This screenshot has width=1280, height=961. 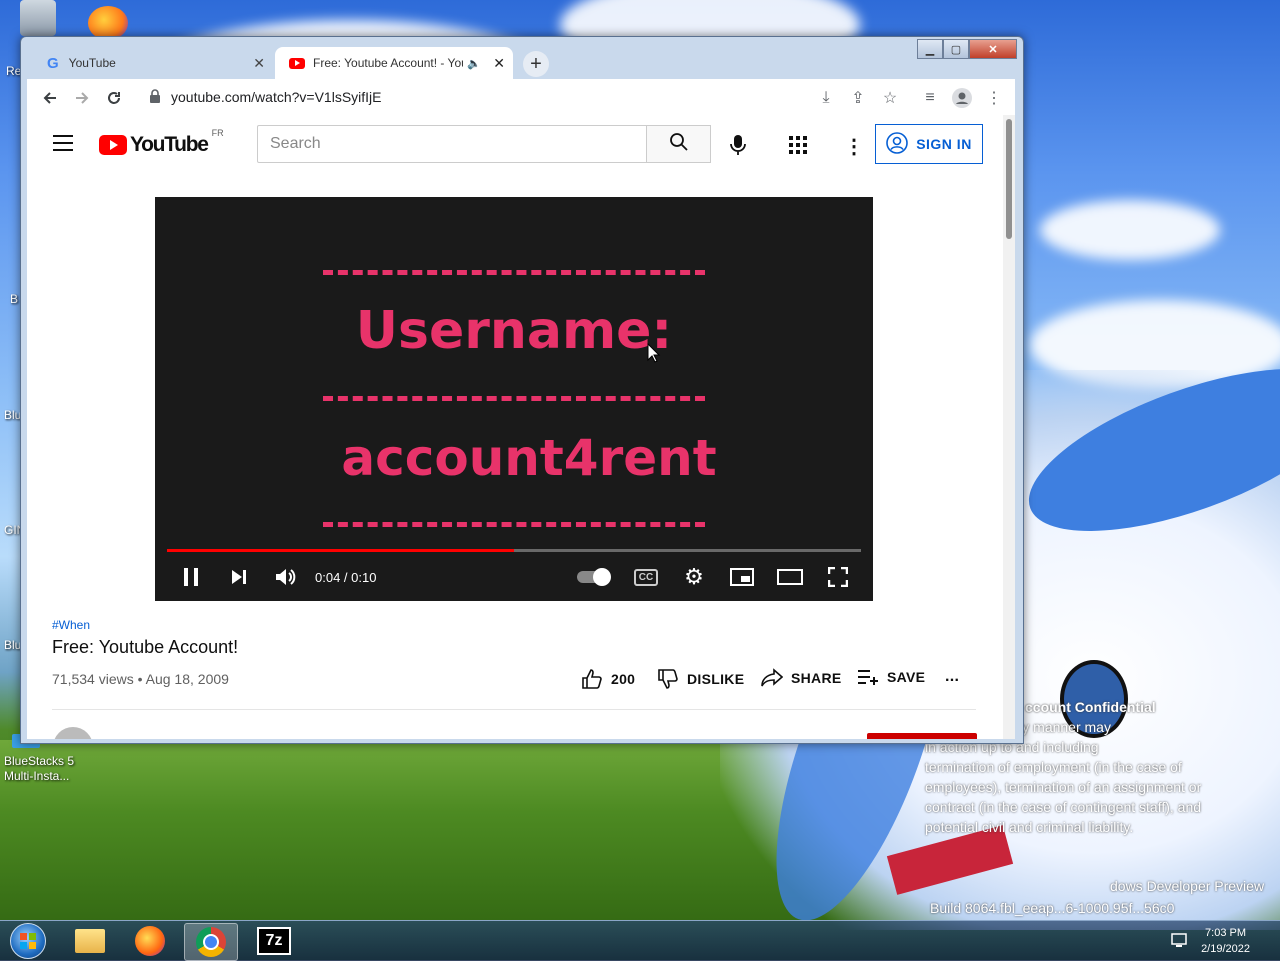 What do you see at coordinates (71, 625) in the screenshot?
I see `hashtag-link: #When` at bounding box center [71, 625].